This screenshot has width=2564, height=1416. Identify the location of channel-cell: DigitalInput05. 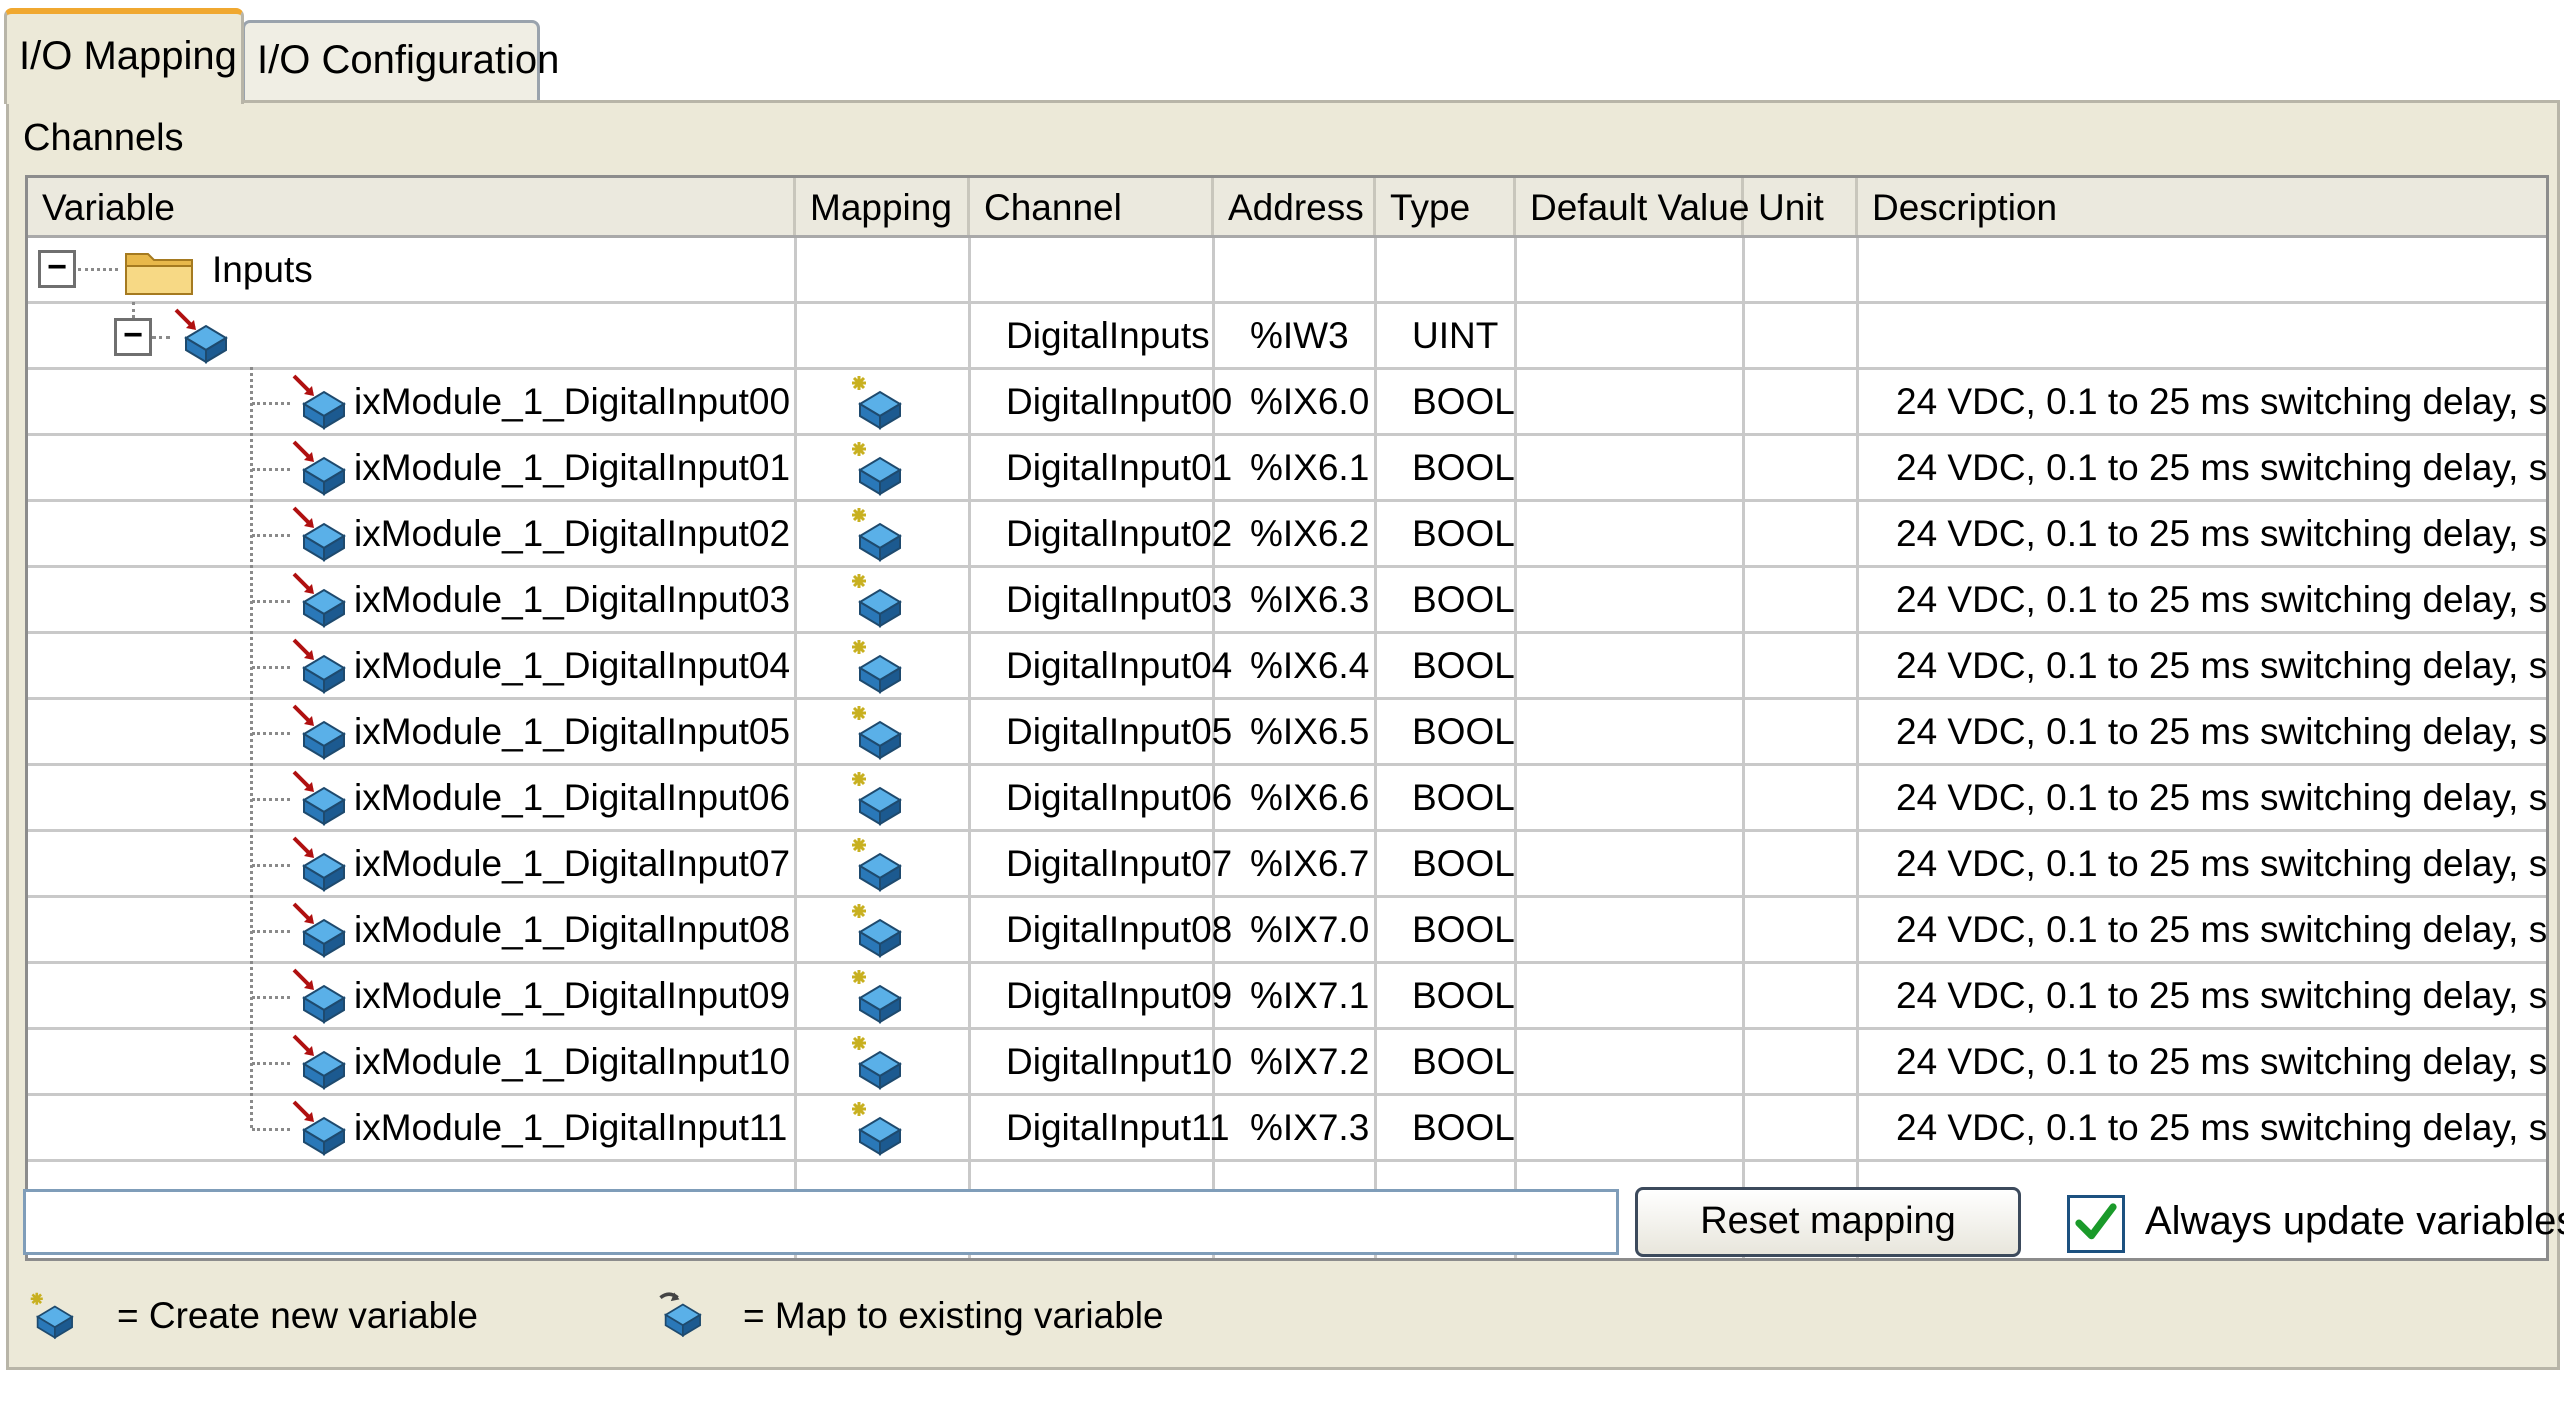
(1119, 731).